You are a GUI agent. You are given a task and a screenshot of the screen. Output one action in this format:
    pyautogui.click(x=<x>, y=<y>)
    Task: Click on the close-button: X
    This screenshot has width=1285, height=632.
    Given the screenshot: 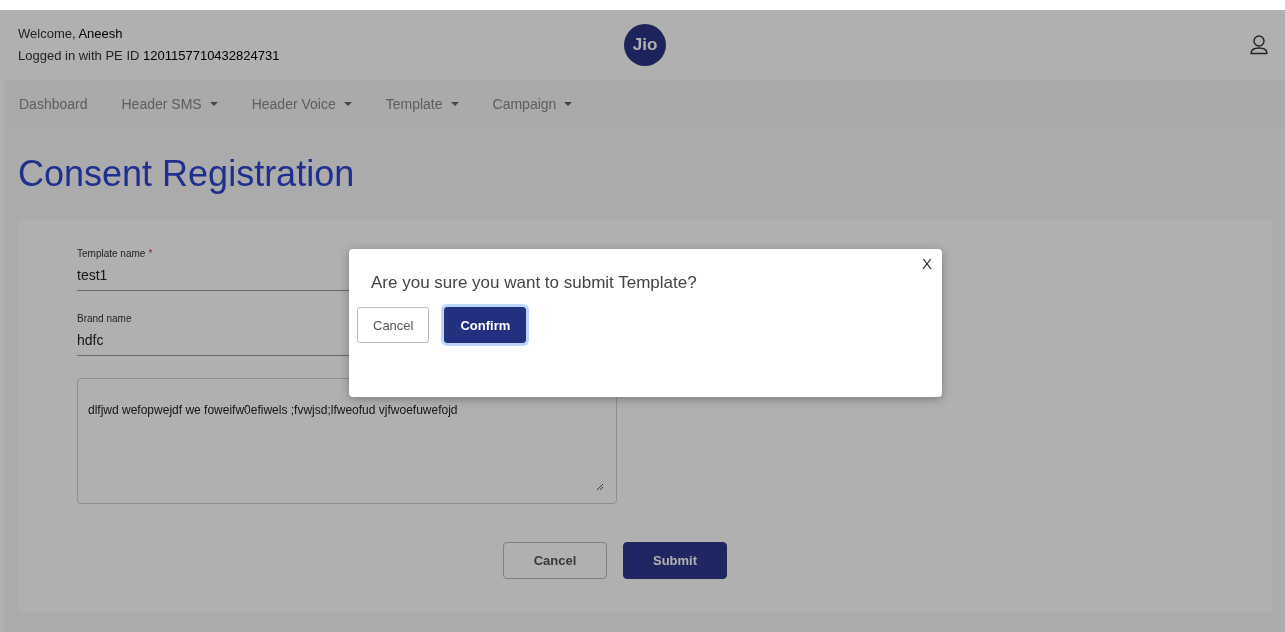 What is the action you would take?
    pyautogui.click(x=927, y=263)
    